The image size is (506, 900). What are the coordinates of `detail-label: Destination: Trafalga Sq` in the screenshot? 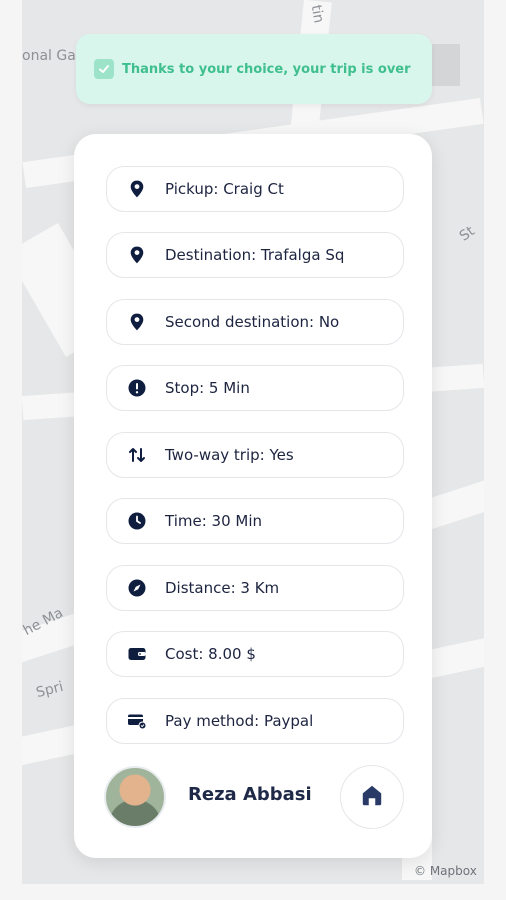 It's located at (255, 255).